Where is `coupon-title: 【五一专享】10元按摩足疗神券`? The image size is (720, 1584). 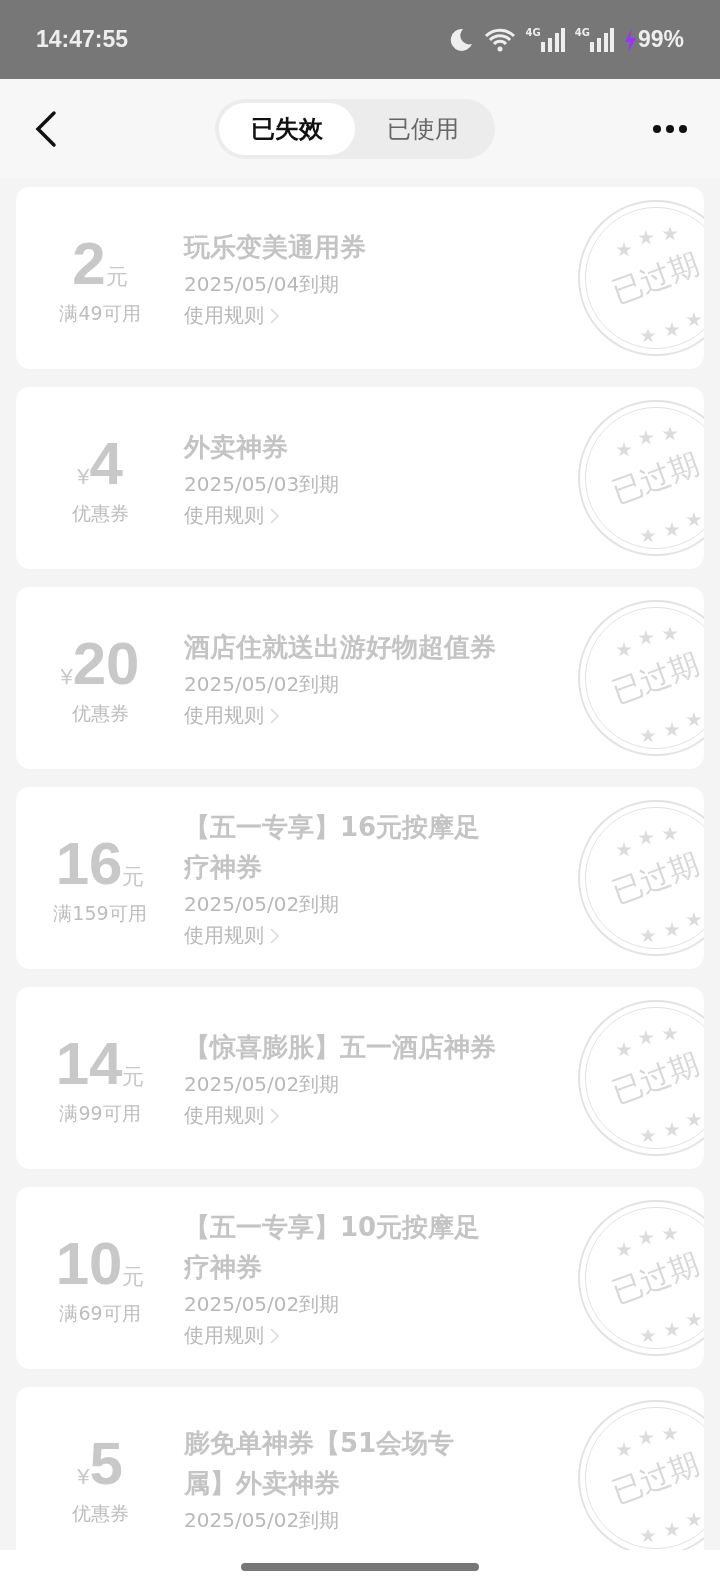 coupon-title: 【五一专享】10元按摩足疗神券 is located at coordinates (333, 1247).